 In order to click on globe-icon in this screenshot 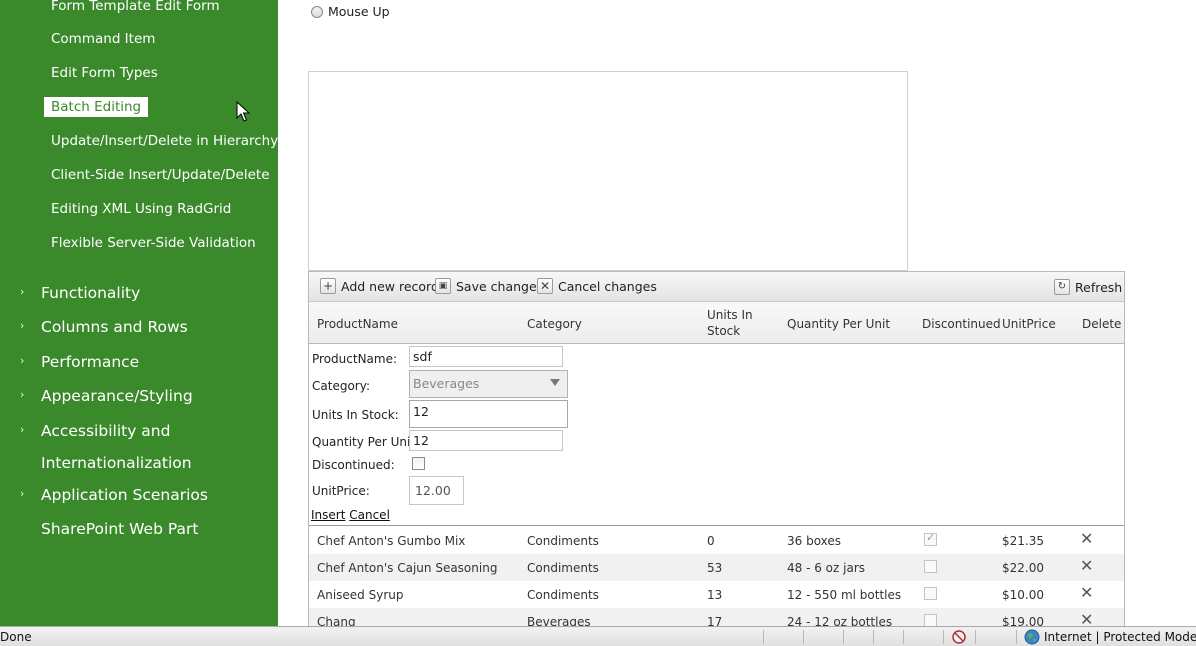, I will do `click(1032, 637)`.